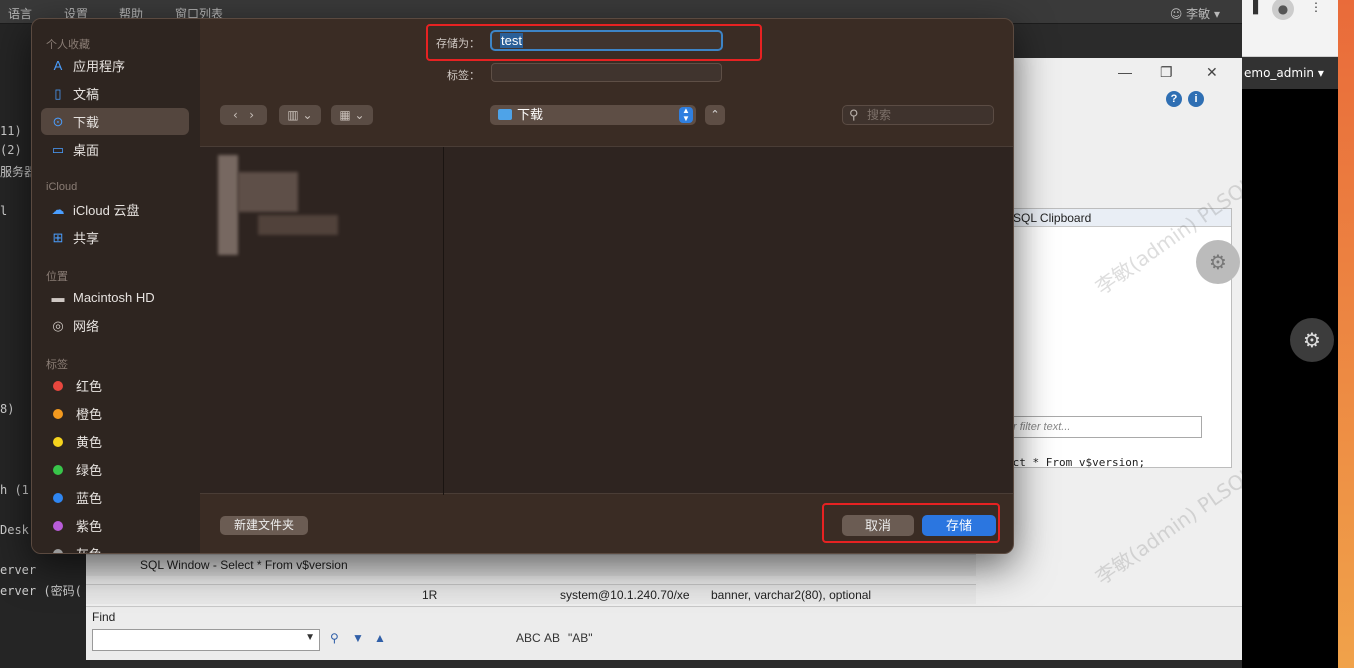 This screenshot has height=668, width=1354. I want to click on sql-window-tab: SQL Window - Select * From v$version, so click(531, 565).